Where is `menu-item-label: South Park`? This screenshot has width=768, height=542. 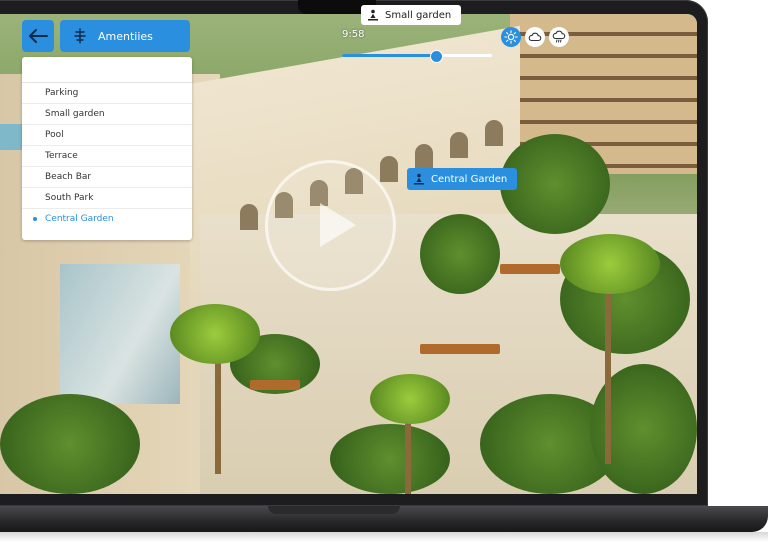
menu-item-label: South Park is located at coordinates (69, 198).